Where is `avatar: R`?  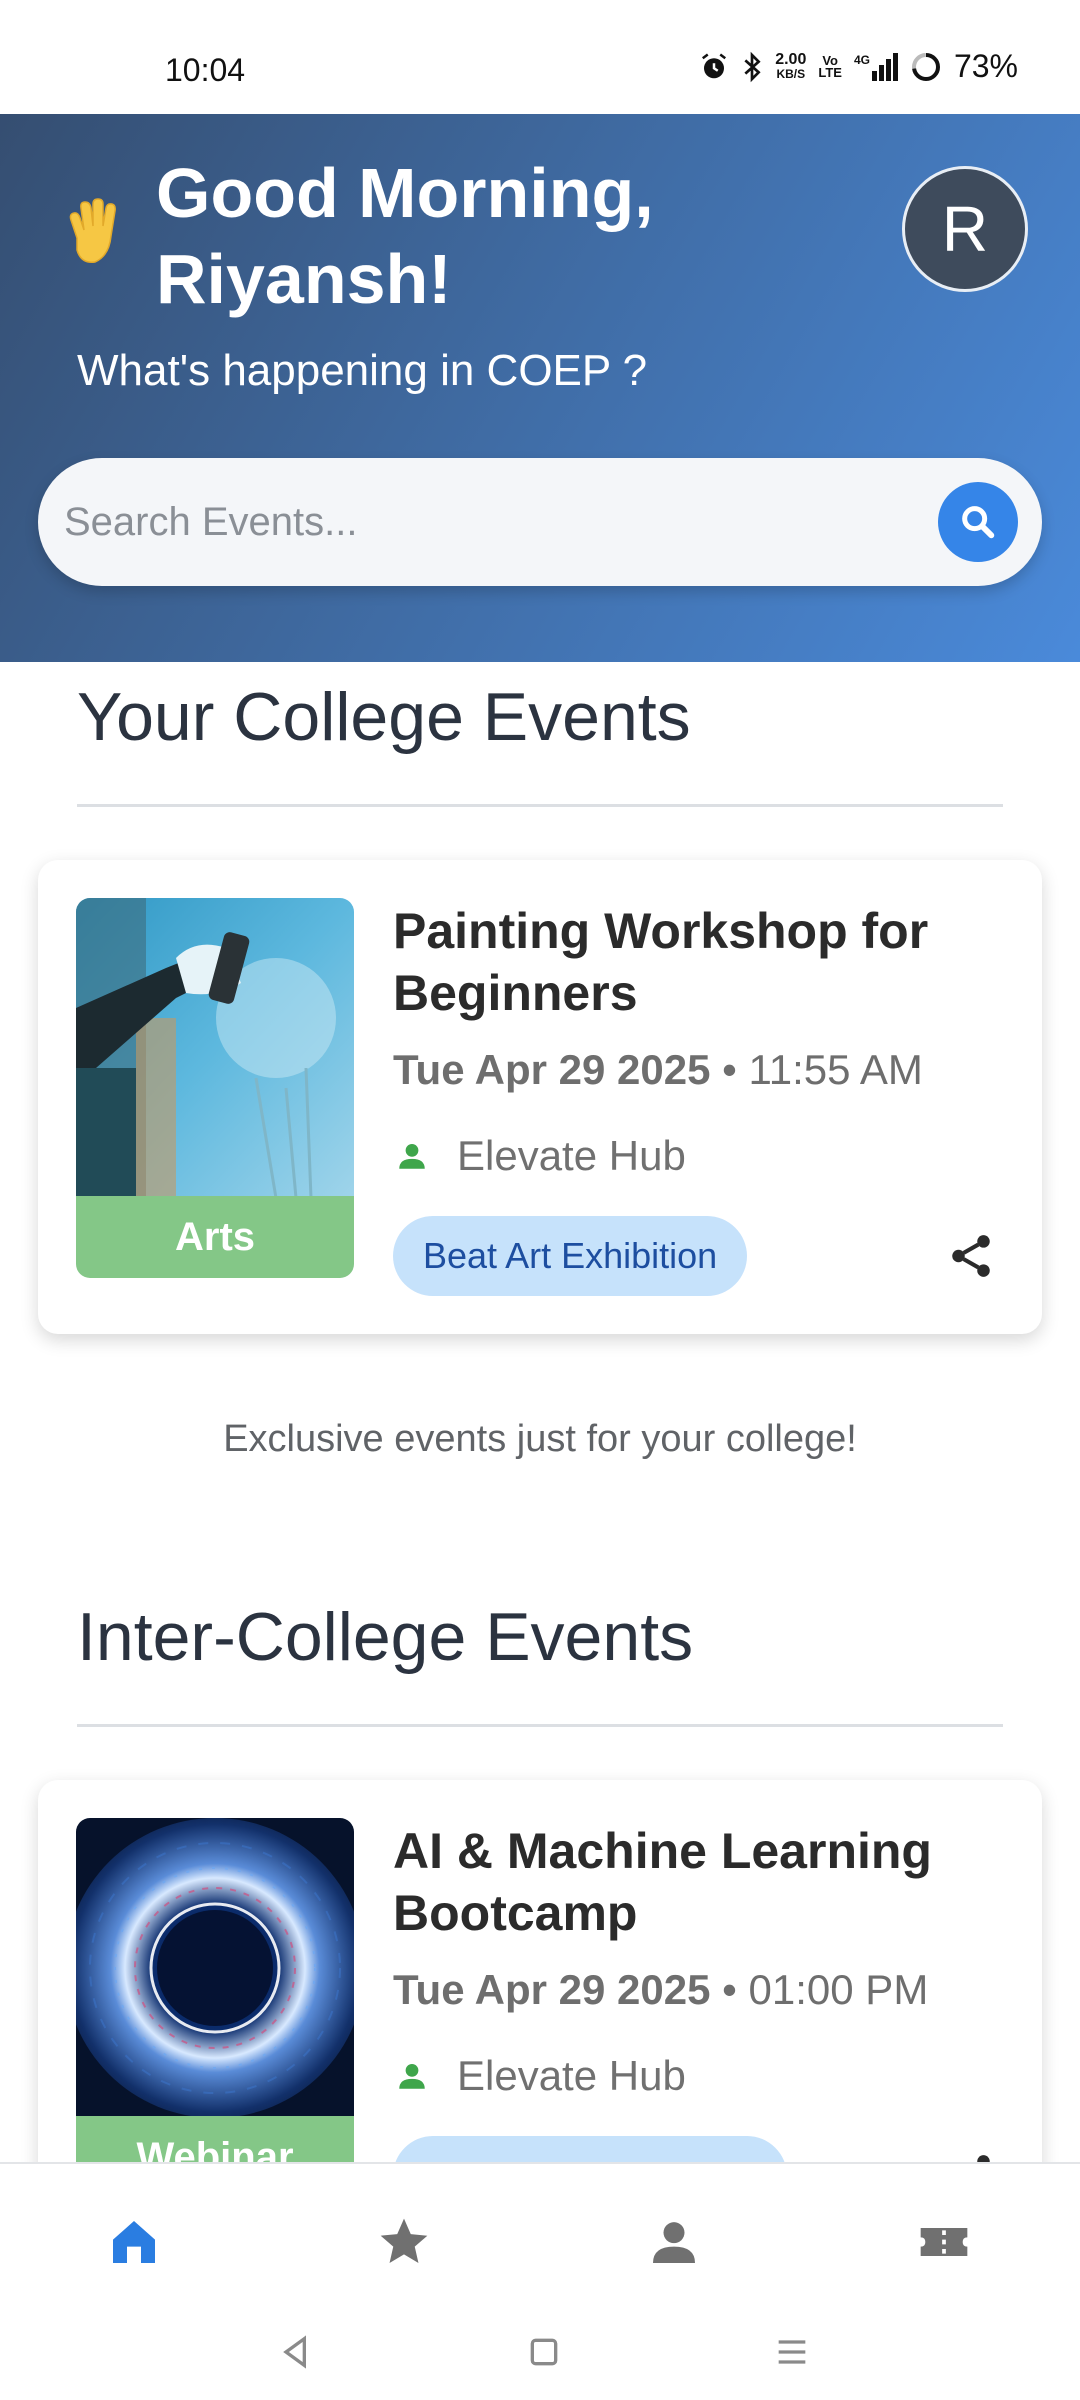
avatar: R is located at coordinates (965, 229).